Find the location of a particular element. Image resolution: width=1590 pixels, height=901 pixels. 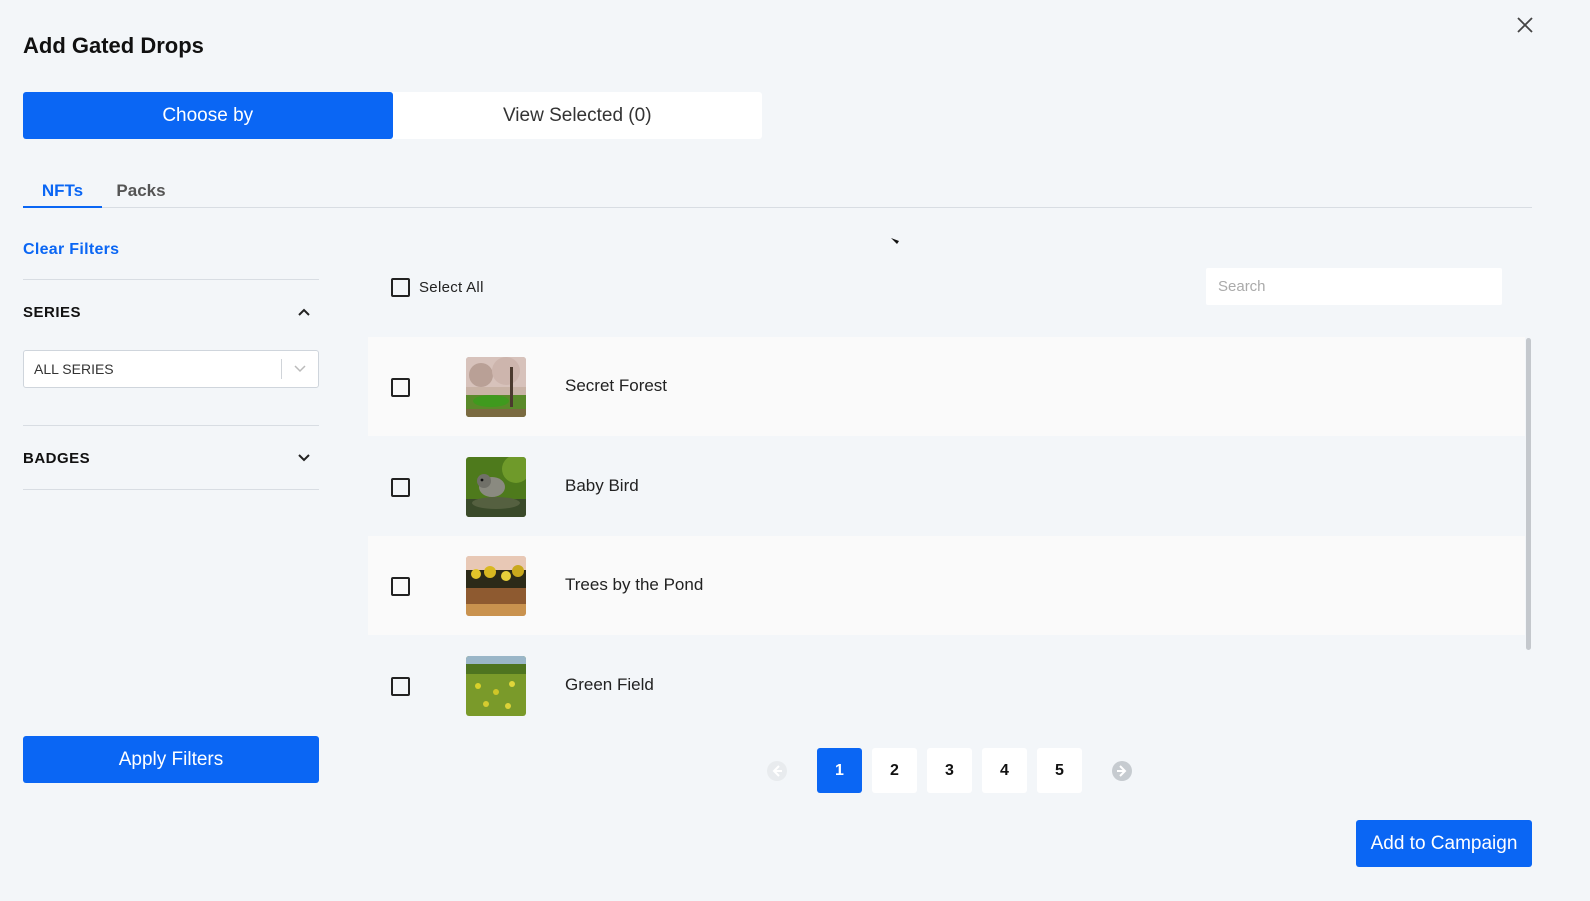

choose-by-button: Choose by is located at coordinates (208, 115).